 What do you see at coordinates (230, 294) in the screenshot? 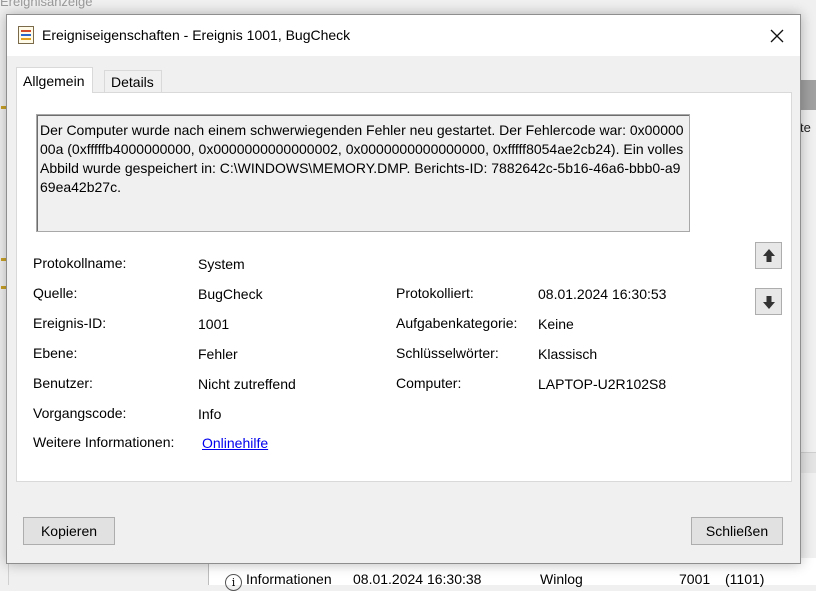
I see `value-quelle: BugCheck` at bounding box center [230, 294].